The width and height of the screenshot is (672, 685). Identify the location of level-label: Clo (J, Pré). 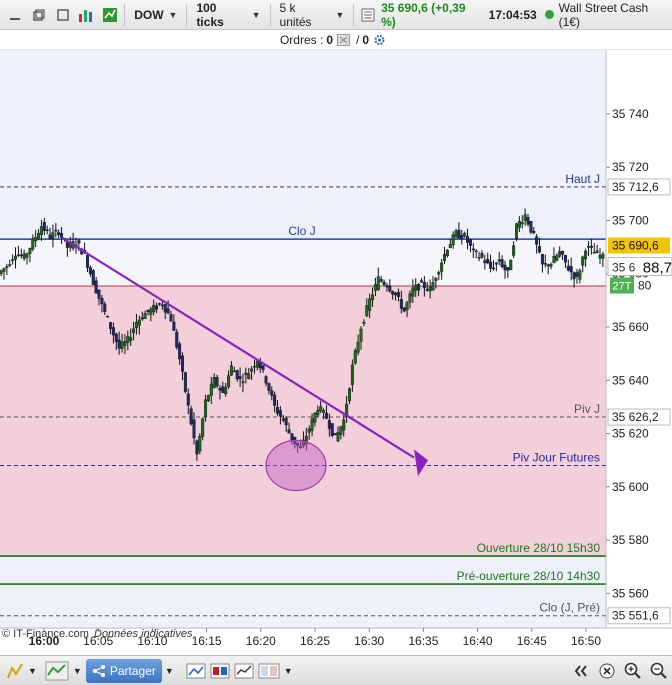
(569, 608).